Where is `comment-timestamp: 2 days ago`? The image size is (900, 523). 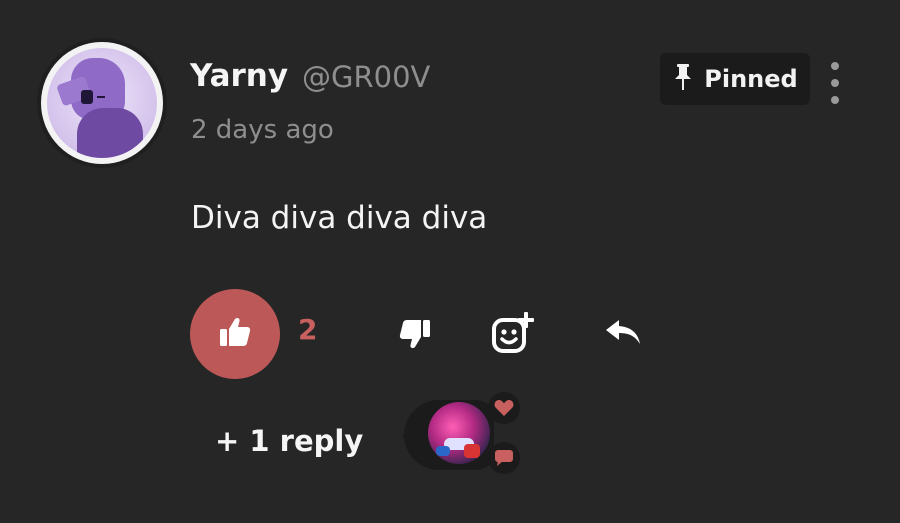 comment-timestamp: 2 days ago is located at coordinates (262, 130).